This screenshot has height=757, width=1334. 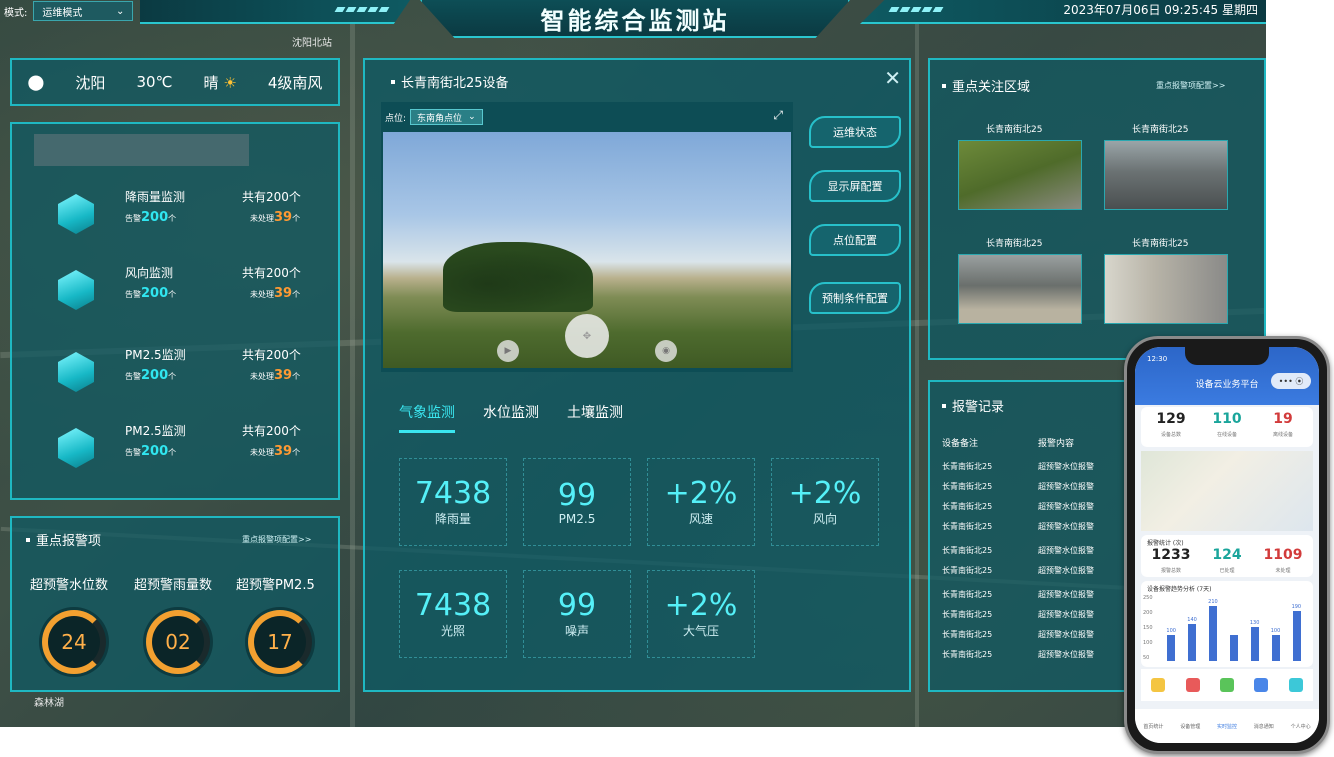 I want to click on display-config-button: 显示屏配置, so click(x=855, y=186).